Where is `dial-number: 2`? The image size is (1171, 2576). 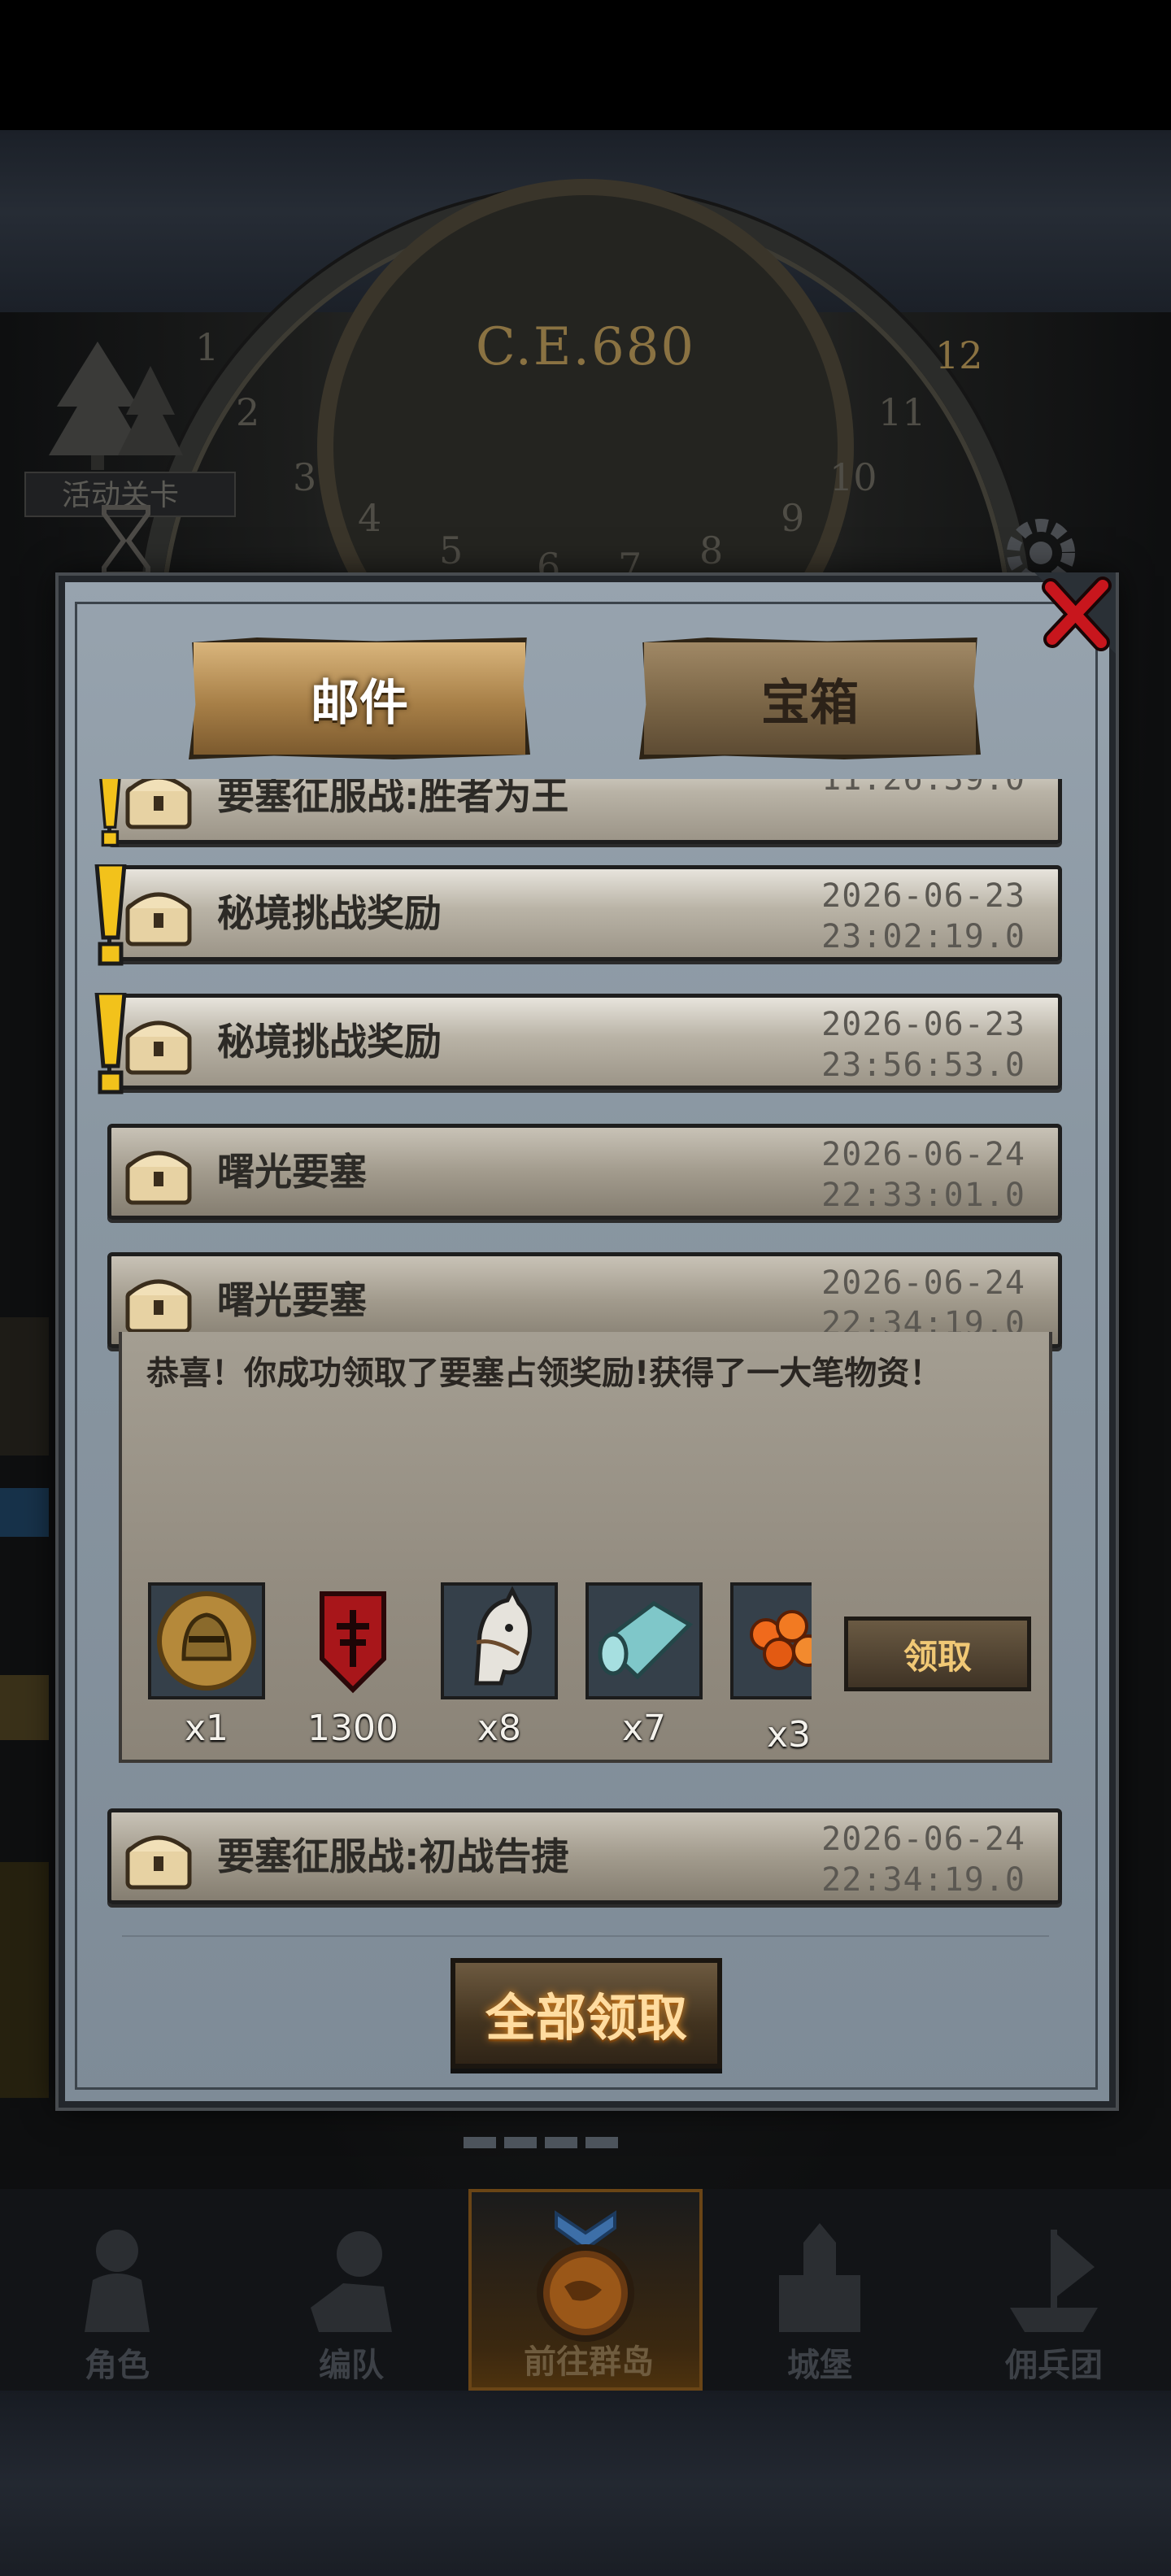
dial-number: 2 is located at coordinates (248, 412).